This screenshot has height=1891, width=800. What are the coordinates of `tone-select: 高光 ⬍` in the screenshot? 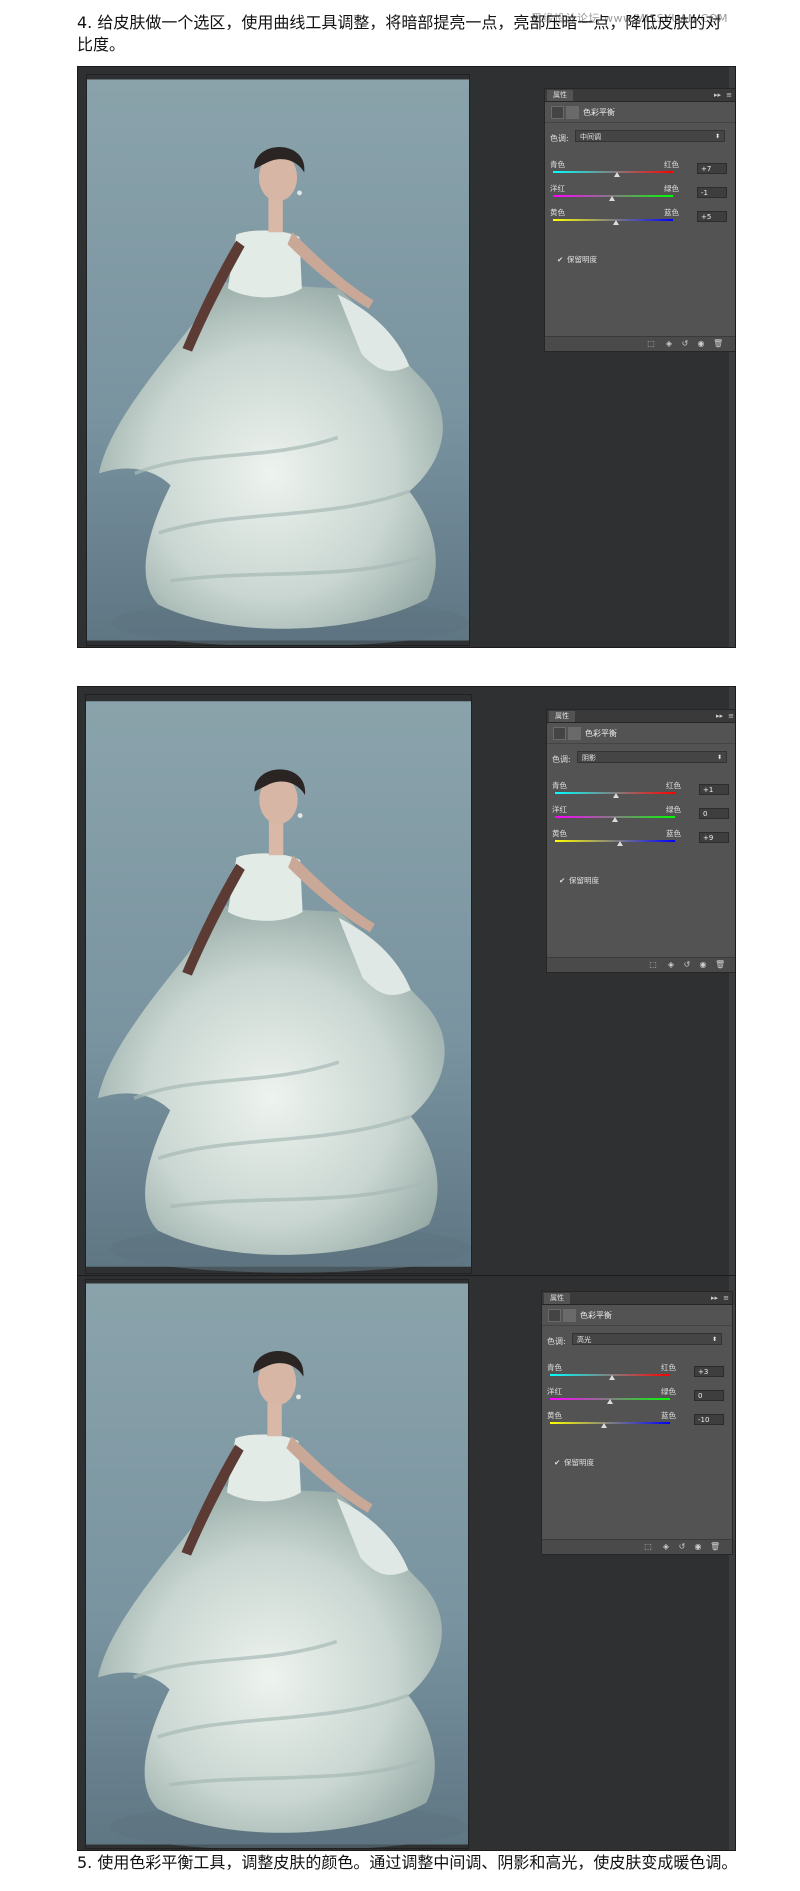 It's located at (647, 1339).